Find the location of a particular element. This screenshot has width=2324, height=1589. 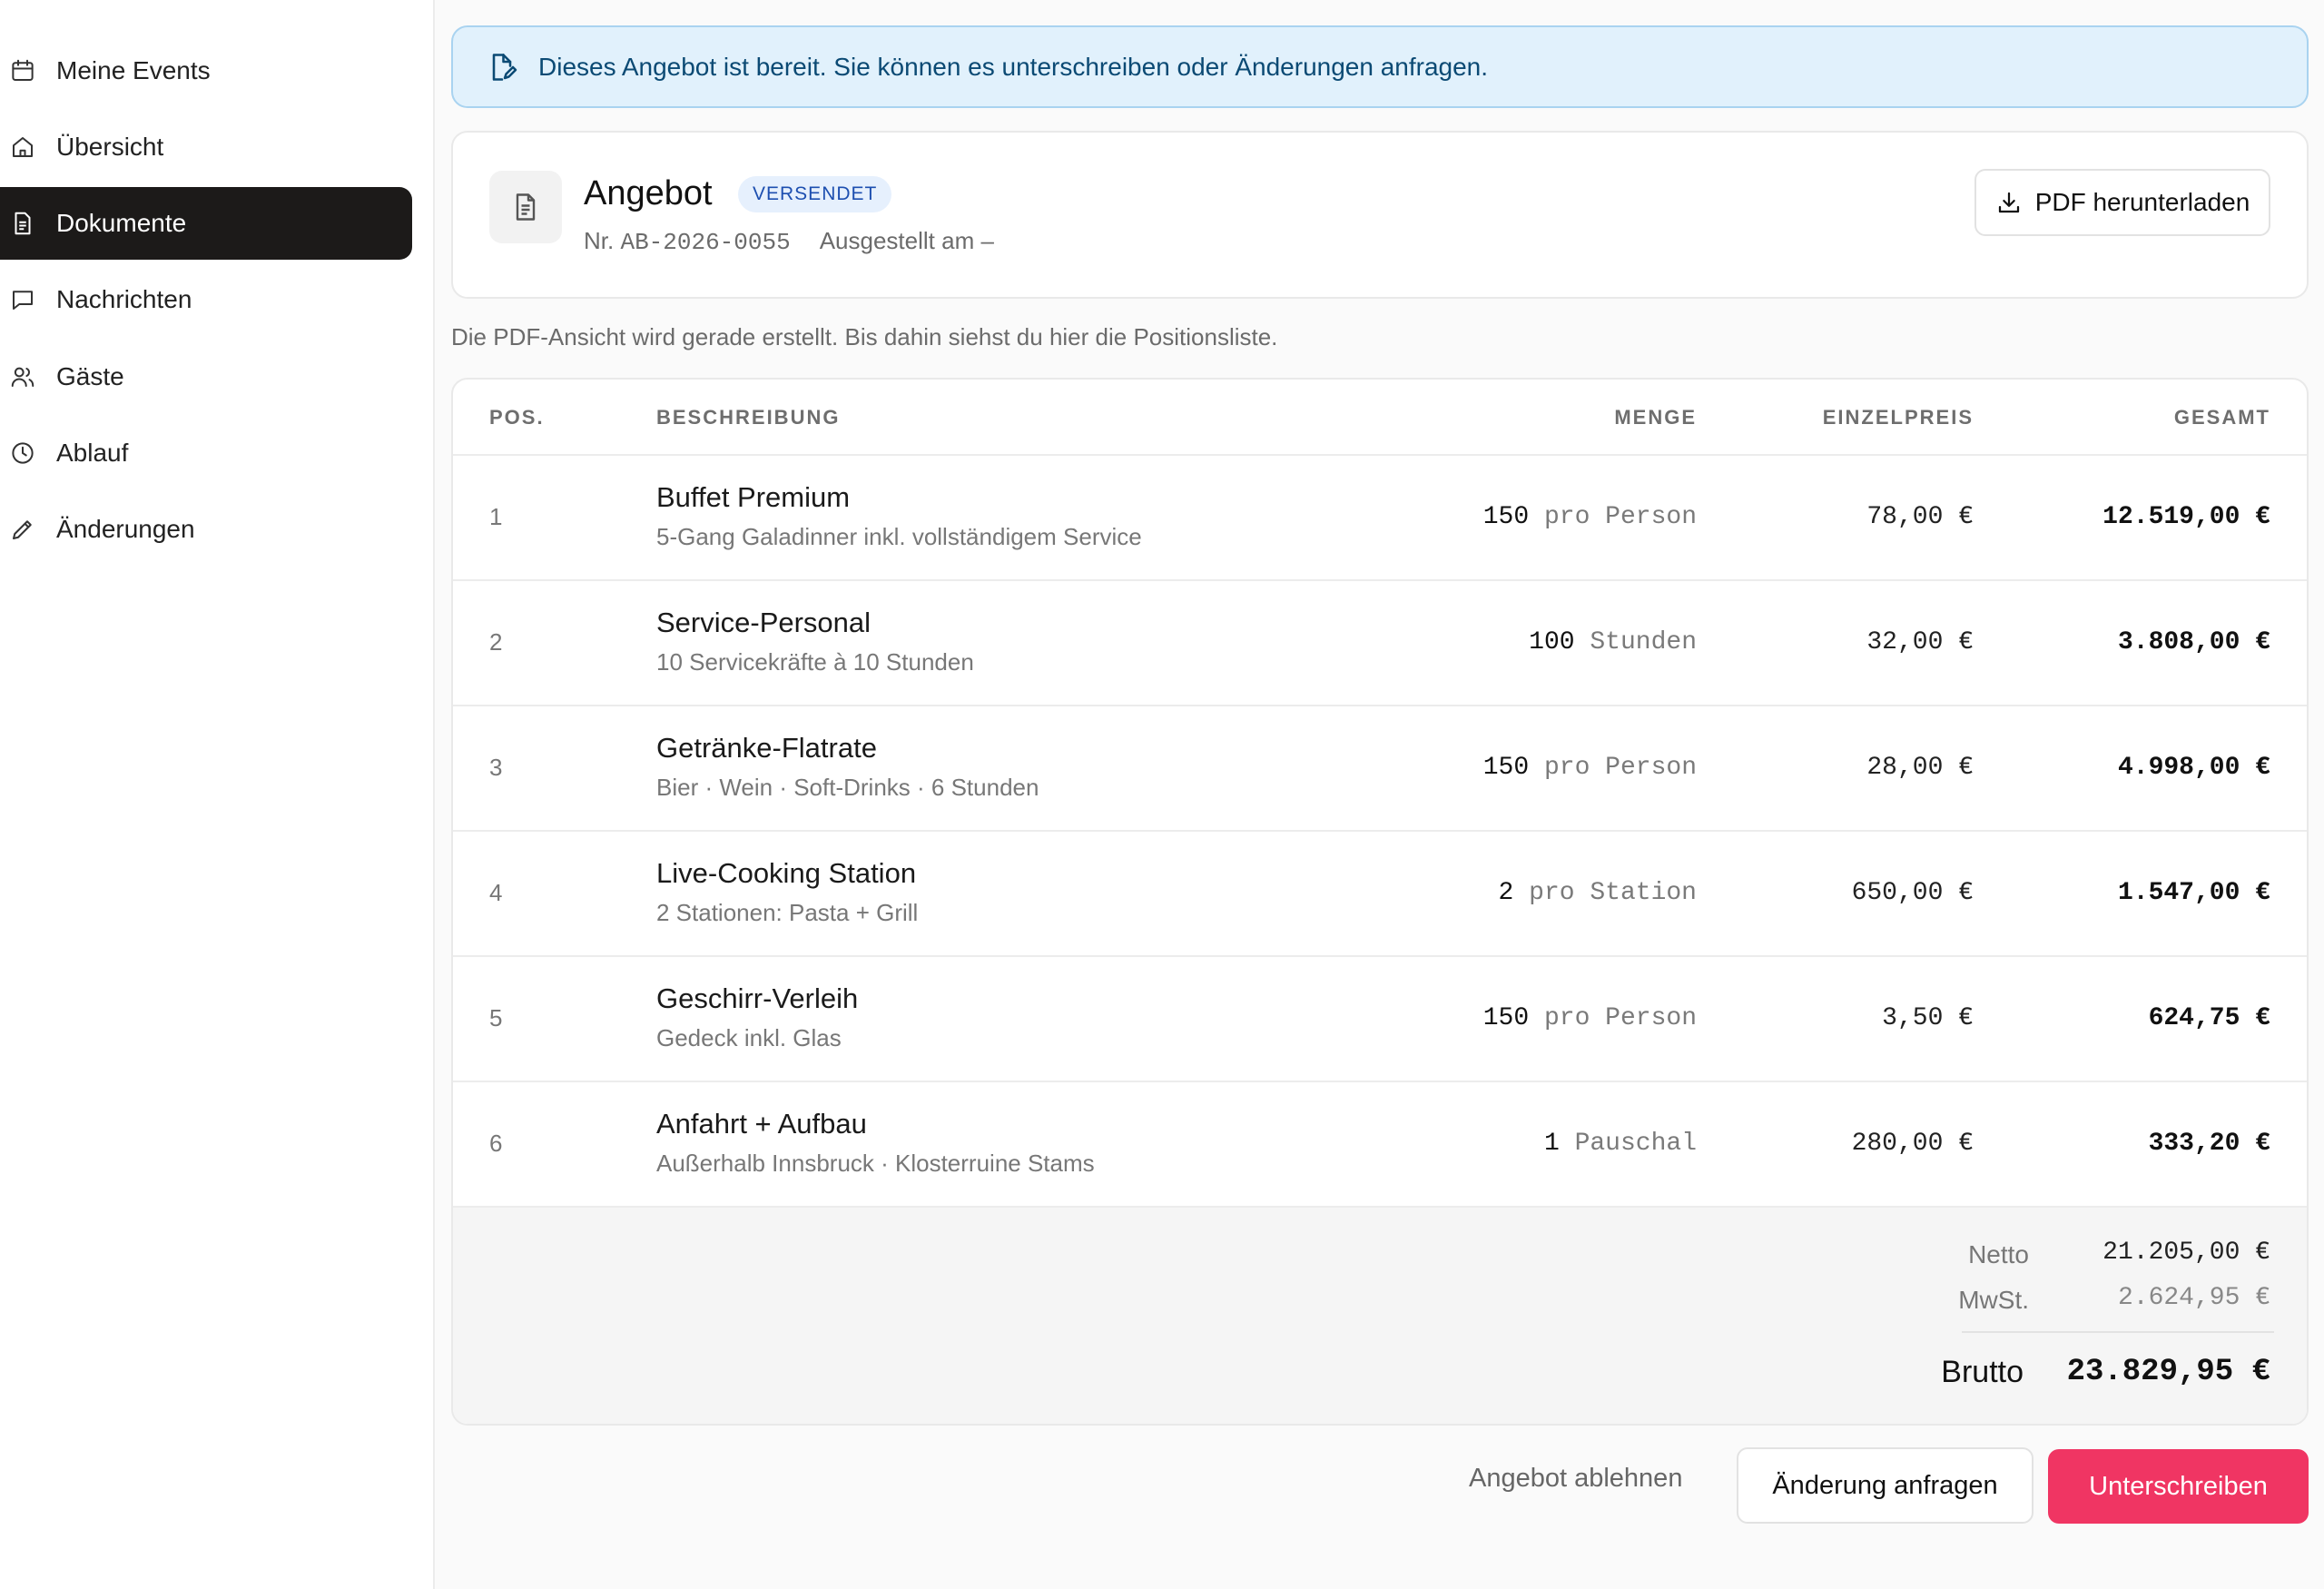

sidebar-item-nachrichten: Nachrichten is located at coordinates (206, 299).